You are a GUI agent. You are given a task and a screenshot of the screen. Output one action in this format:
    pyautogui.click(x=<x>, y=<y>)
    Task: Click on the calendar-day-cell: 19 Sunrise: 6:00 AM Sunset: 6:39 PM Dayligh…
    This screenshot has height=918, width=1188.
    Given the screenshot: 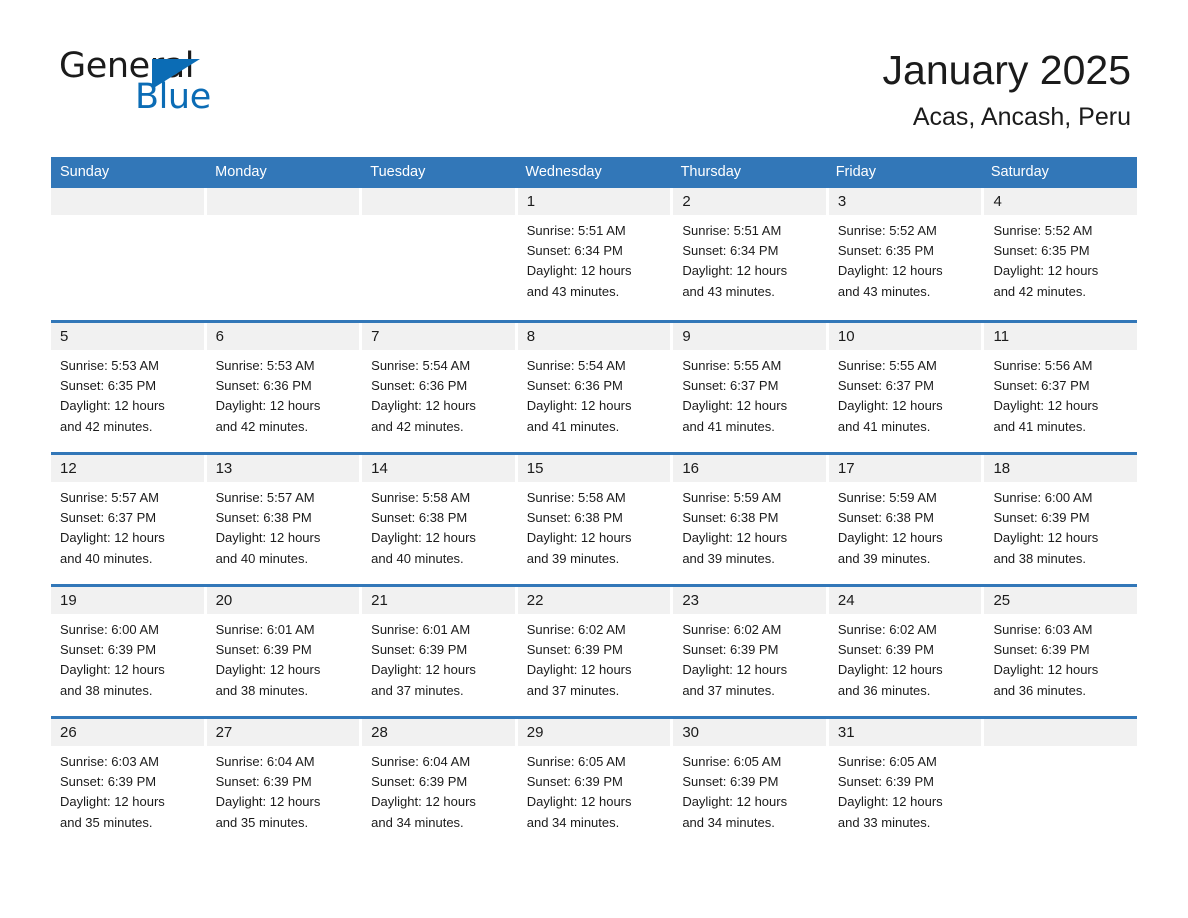 What is the action you would take?
    pyautogui.click(x=129, y=651)
    